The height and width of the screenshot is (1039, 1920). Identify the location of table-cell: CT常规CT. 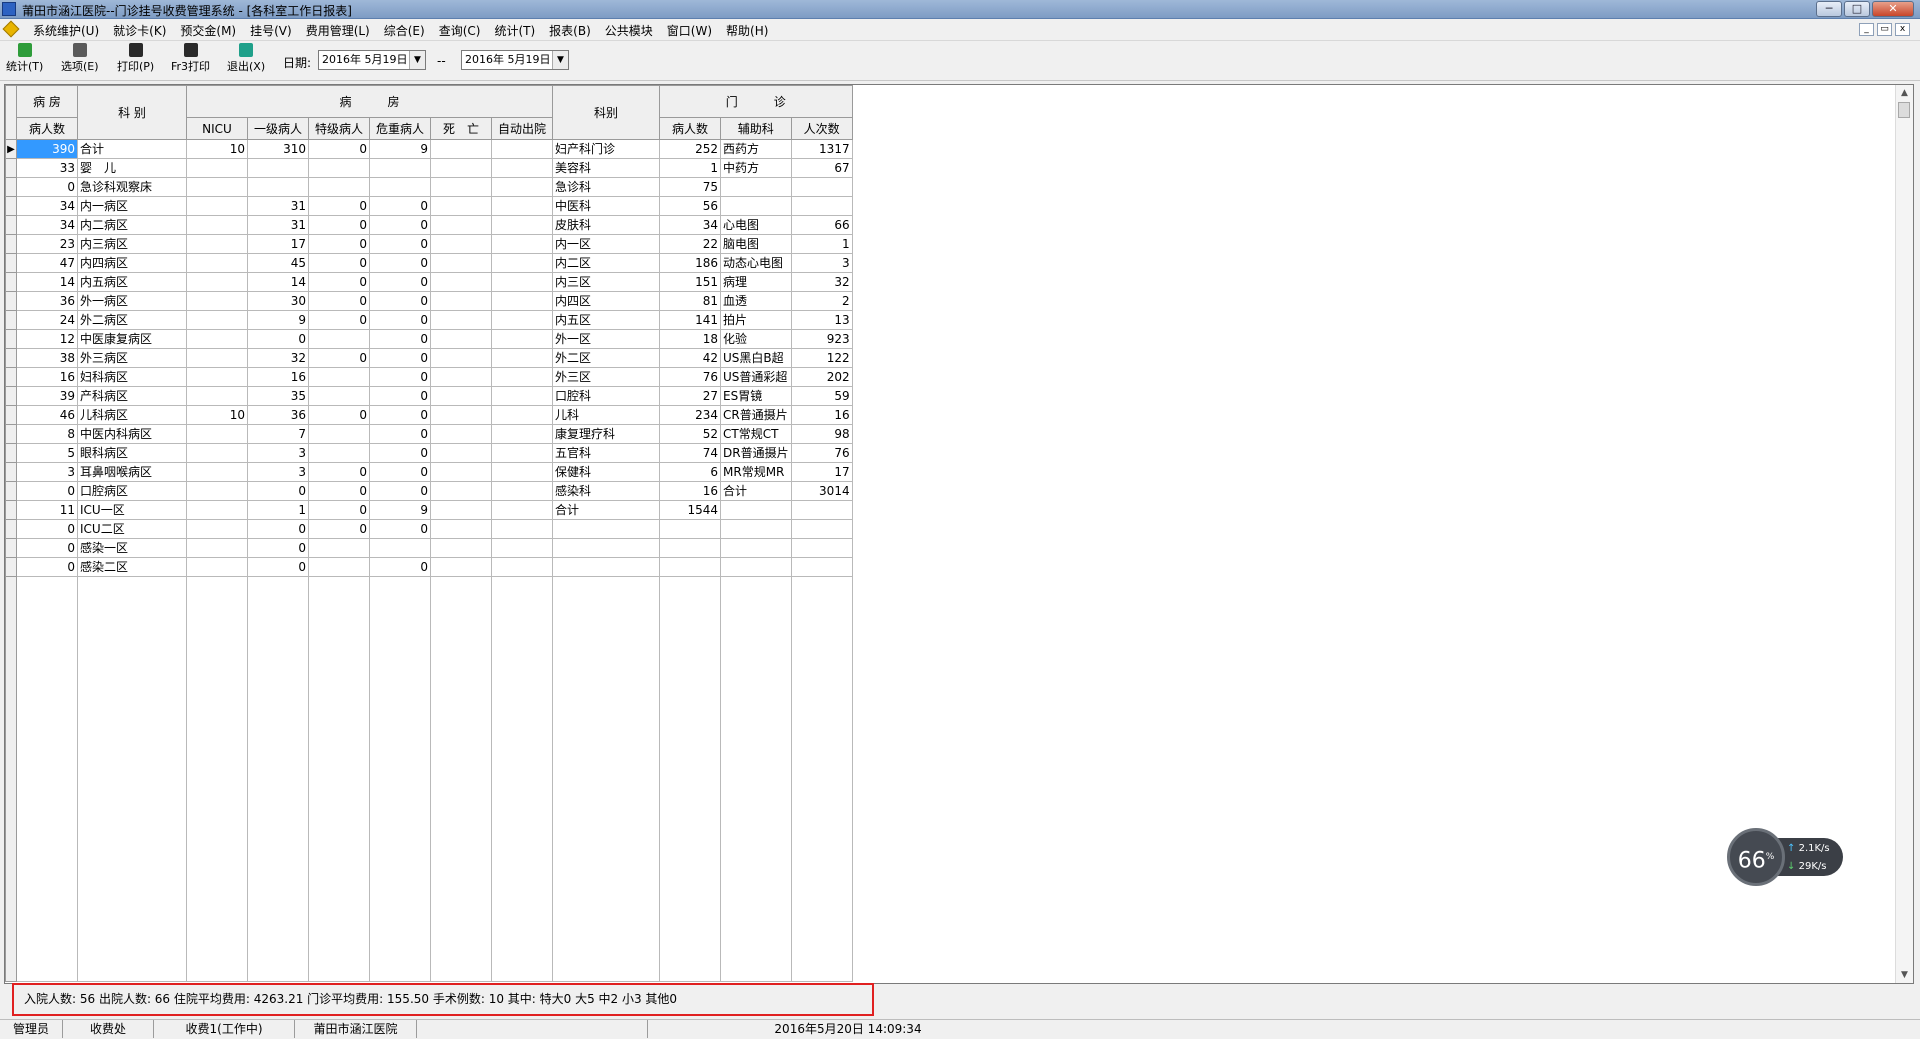
(756, 434).